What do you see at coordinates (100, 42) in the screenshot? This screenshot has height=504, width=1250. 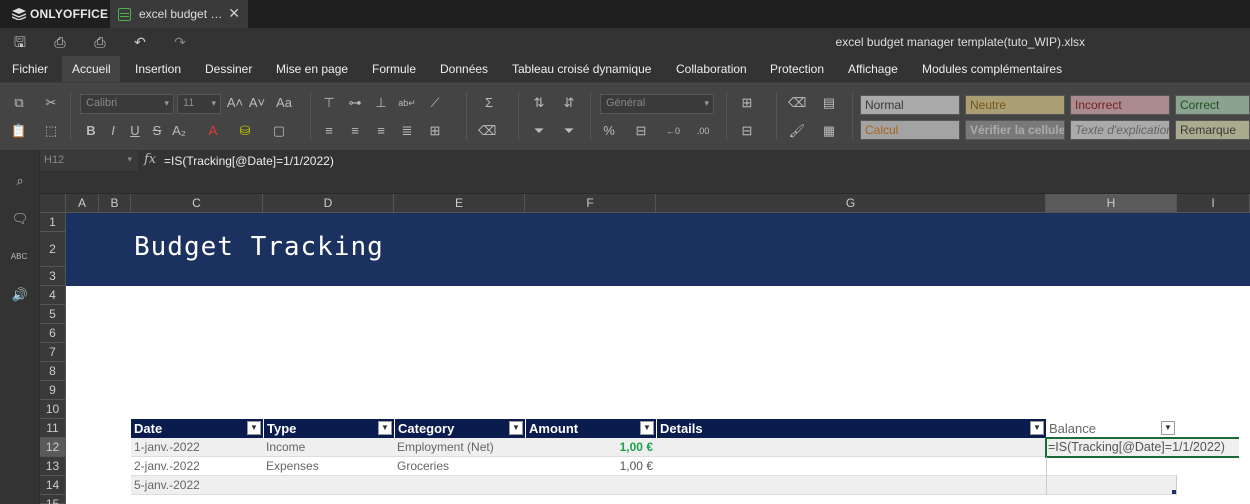 I see `quick-print-icon: ⎙` at bounding box center [100, 42].